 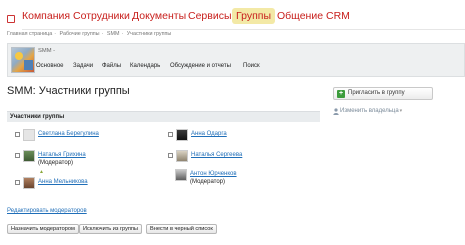 What do you see at coordinates (336, 111) in the screenshot?
I see `user-icon` at bounding box center [336, 111].